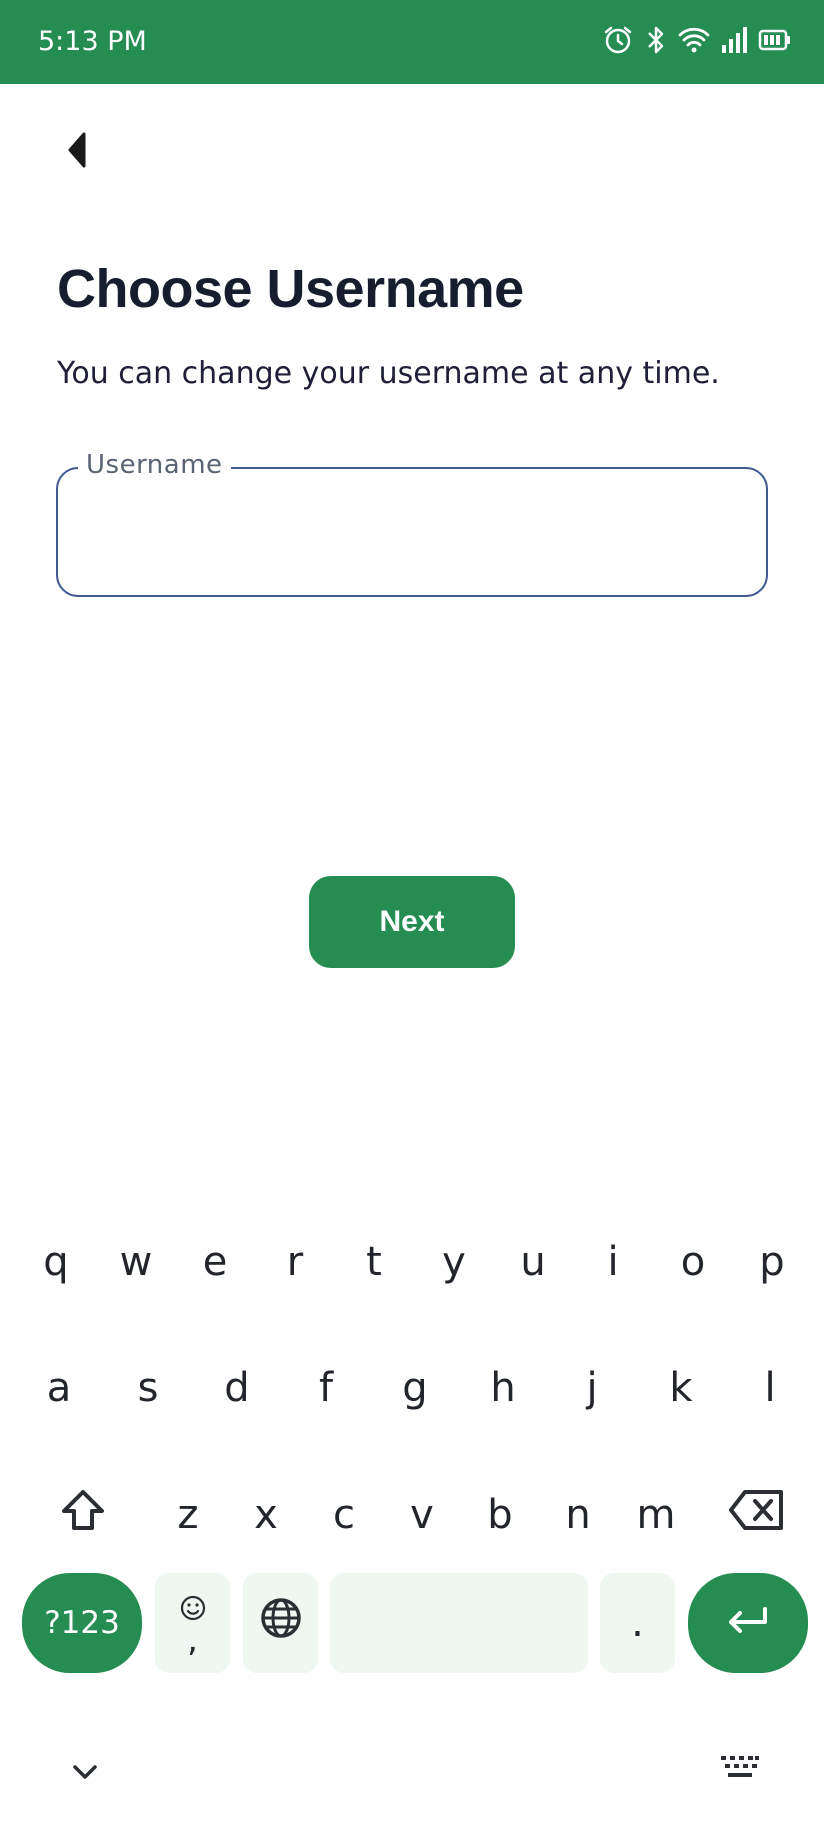  Describe the element at coordinates (618, 40) in the screenshot. I see `alarm-icon` at that location.